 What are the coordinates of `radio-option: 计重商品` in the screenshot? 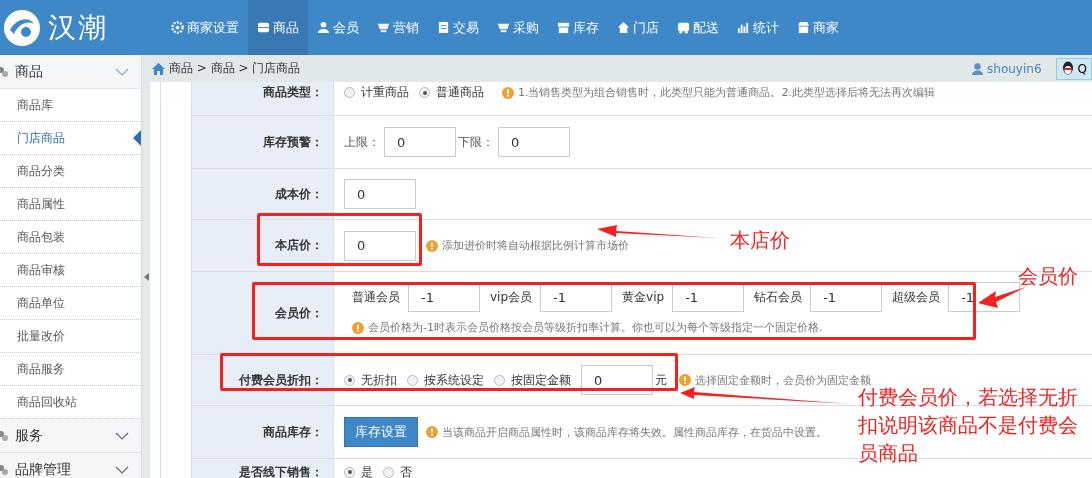 It's located at (376, 92).